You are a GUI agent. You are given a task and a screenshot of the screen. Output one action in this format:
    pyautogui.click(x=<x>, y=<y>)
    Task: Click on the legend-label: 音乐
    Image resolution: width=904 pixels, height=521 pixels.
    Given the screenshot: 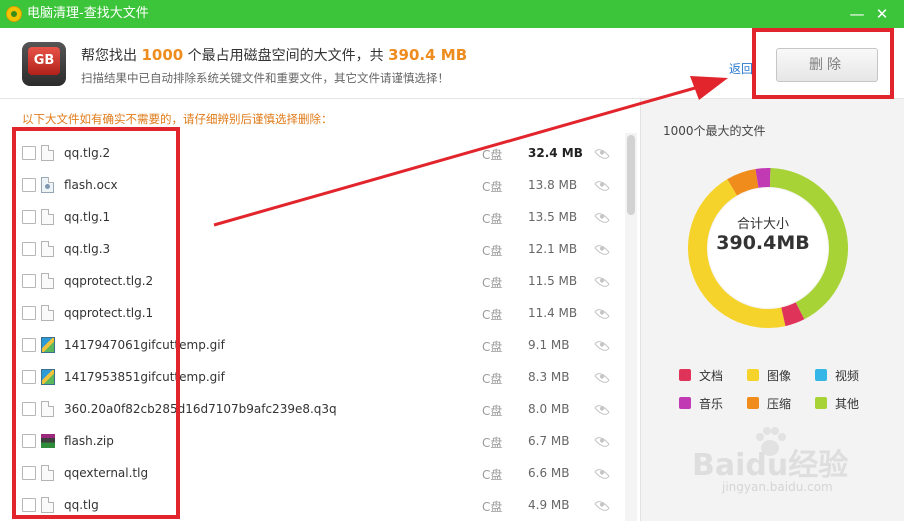 What is the action you would take?
    pyautogui.click(x=711, y=404)
    